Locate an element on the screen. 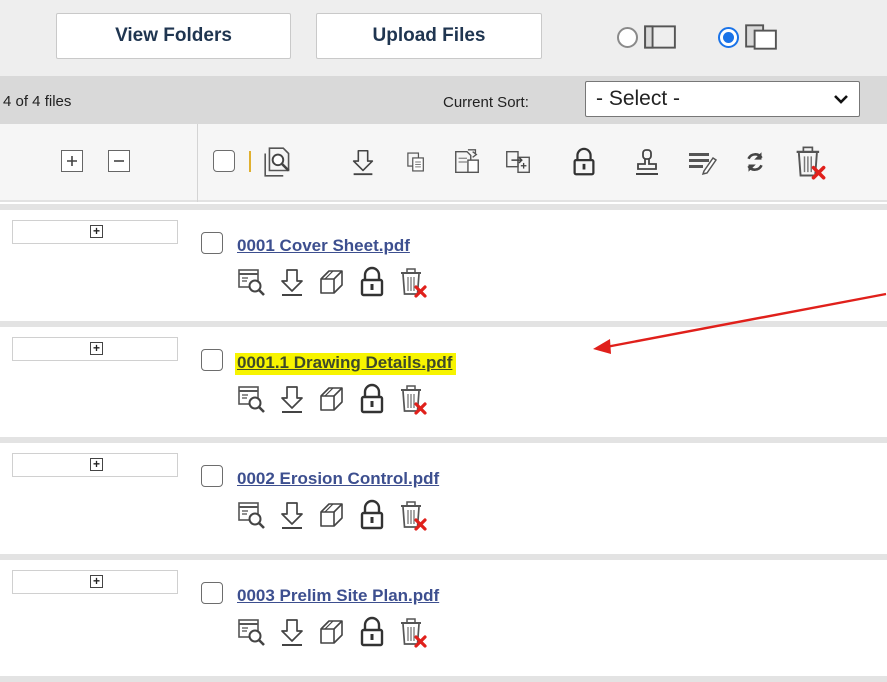  delete-button is located at coordinates (809, 162).